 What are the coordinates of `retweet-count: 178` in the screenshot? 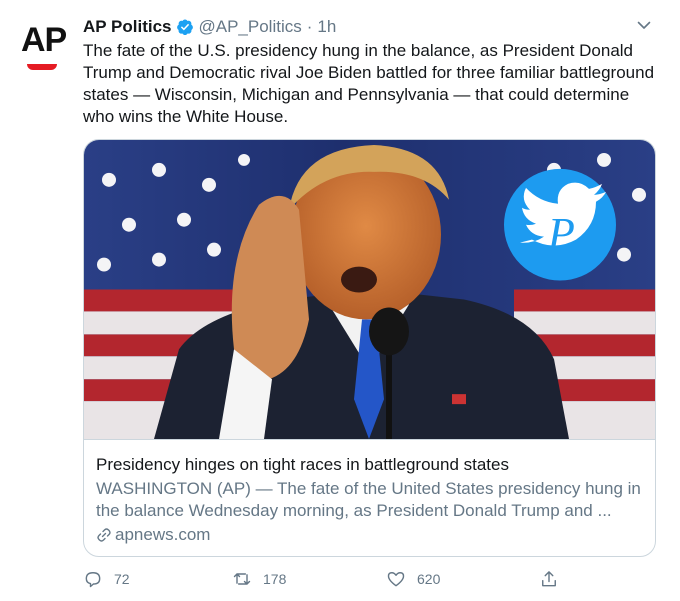 It's located at (275, 579).